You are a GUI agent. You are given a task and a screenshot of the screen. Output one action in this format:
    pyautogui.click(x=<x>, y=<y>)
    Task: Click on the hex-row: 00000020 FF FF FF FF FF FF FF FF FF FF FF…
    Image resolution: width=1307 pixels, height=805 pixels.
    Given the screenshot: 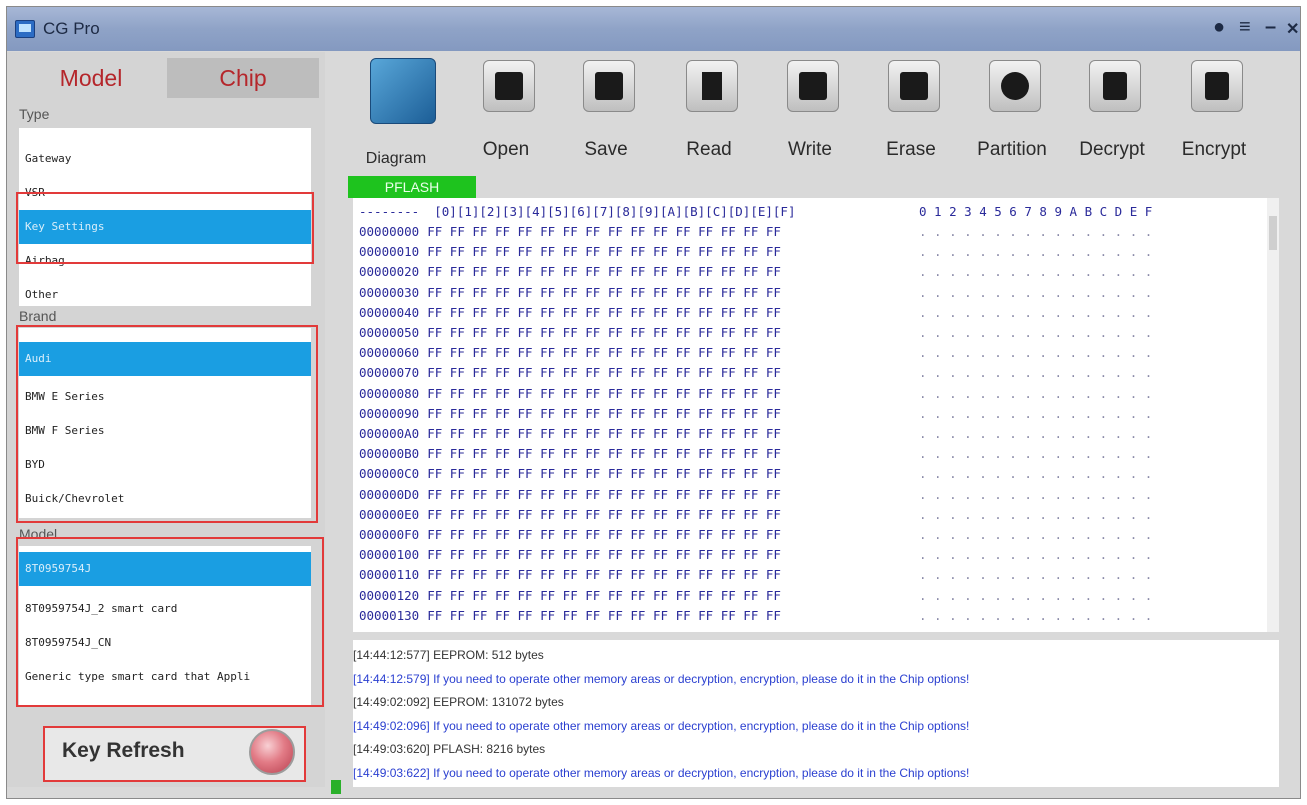 What is the action you would take?
    pyautogui.click(x=755, y=272)
    